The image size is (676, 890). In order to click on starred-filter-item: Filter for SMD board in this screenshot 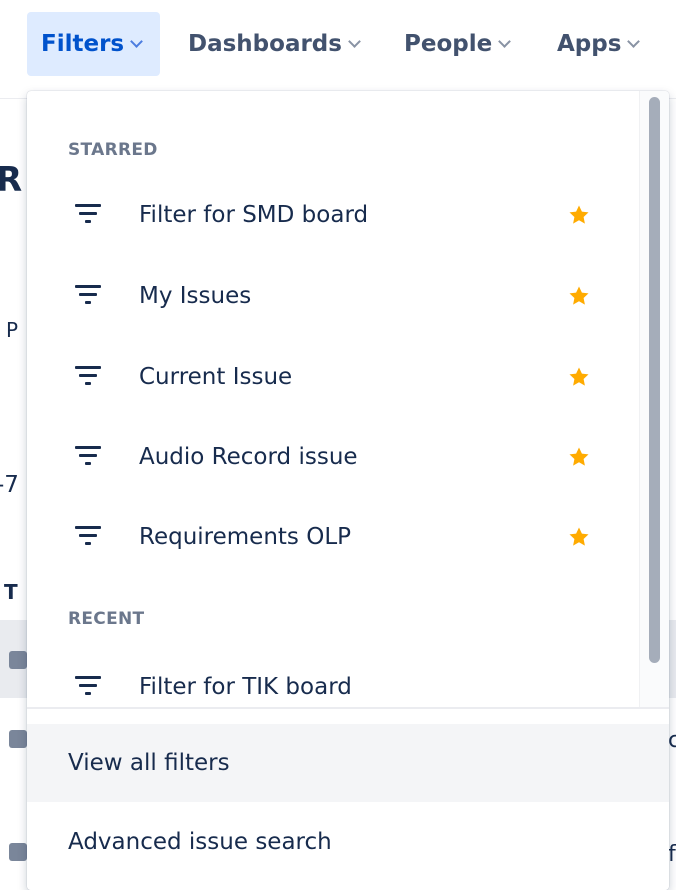, I will do `click(333, 215)`.